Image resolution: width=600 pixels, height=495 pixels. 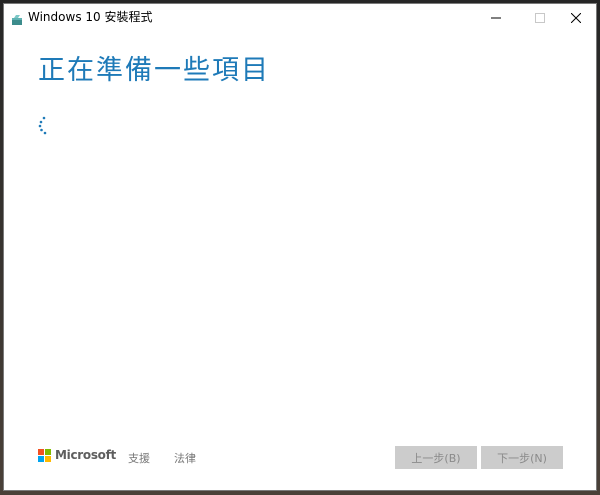 I want to click on microsoft-wordmark: Microsoft, so click(x=85, y=455).